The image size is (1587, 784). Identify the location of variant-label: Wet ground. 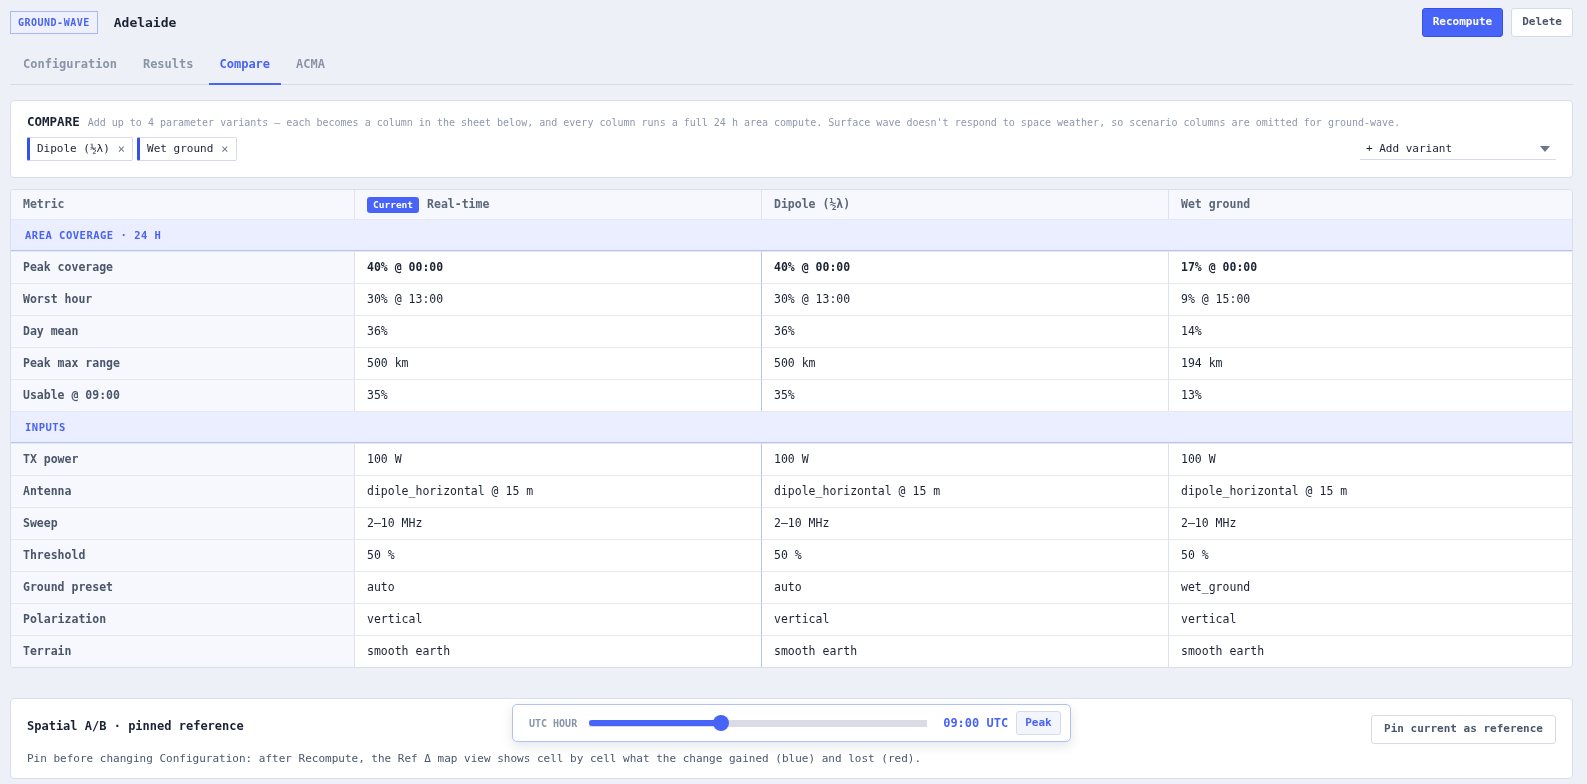
(180, 149).